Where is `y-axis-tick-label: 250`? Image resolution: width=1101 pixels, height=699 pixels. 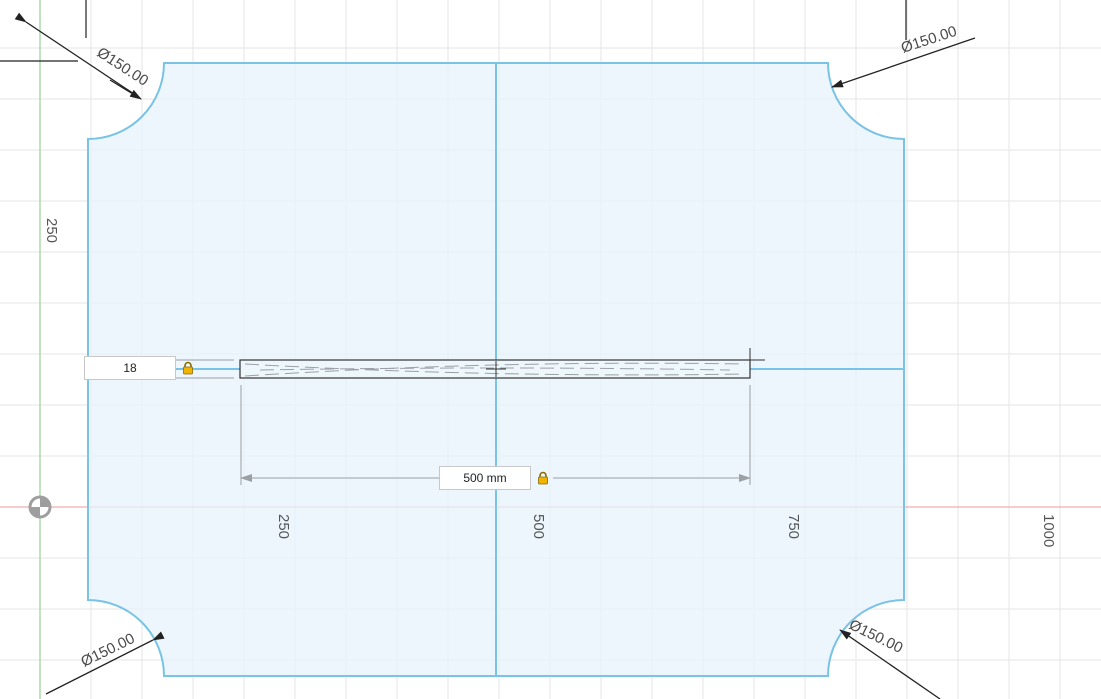 y-axis-tick-label: 250 is located at coordinates (51, 230).